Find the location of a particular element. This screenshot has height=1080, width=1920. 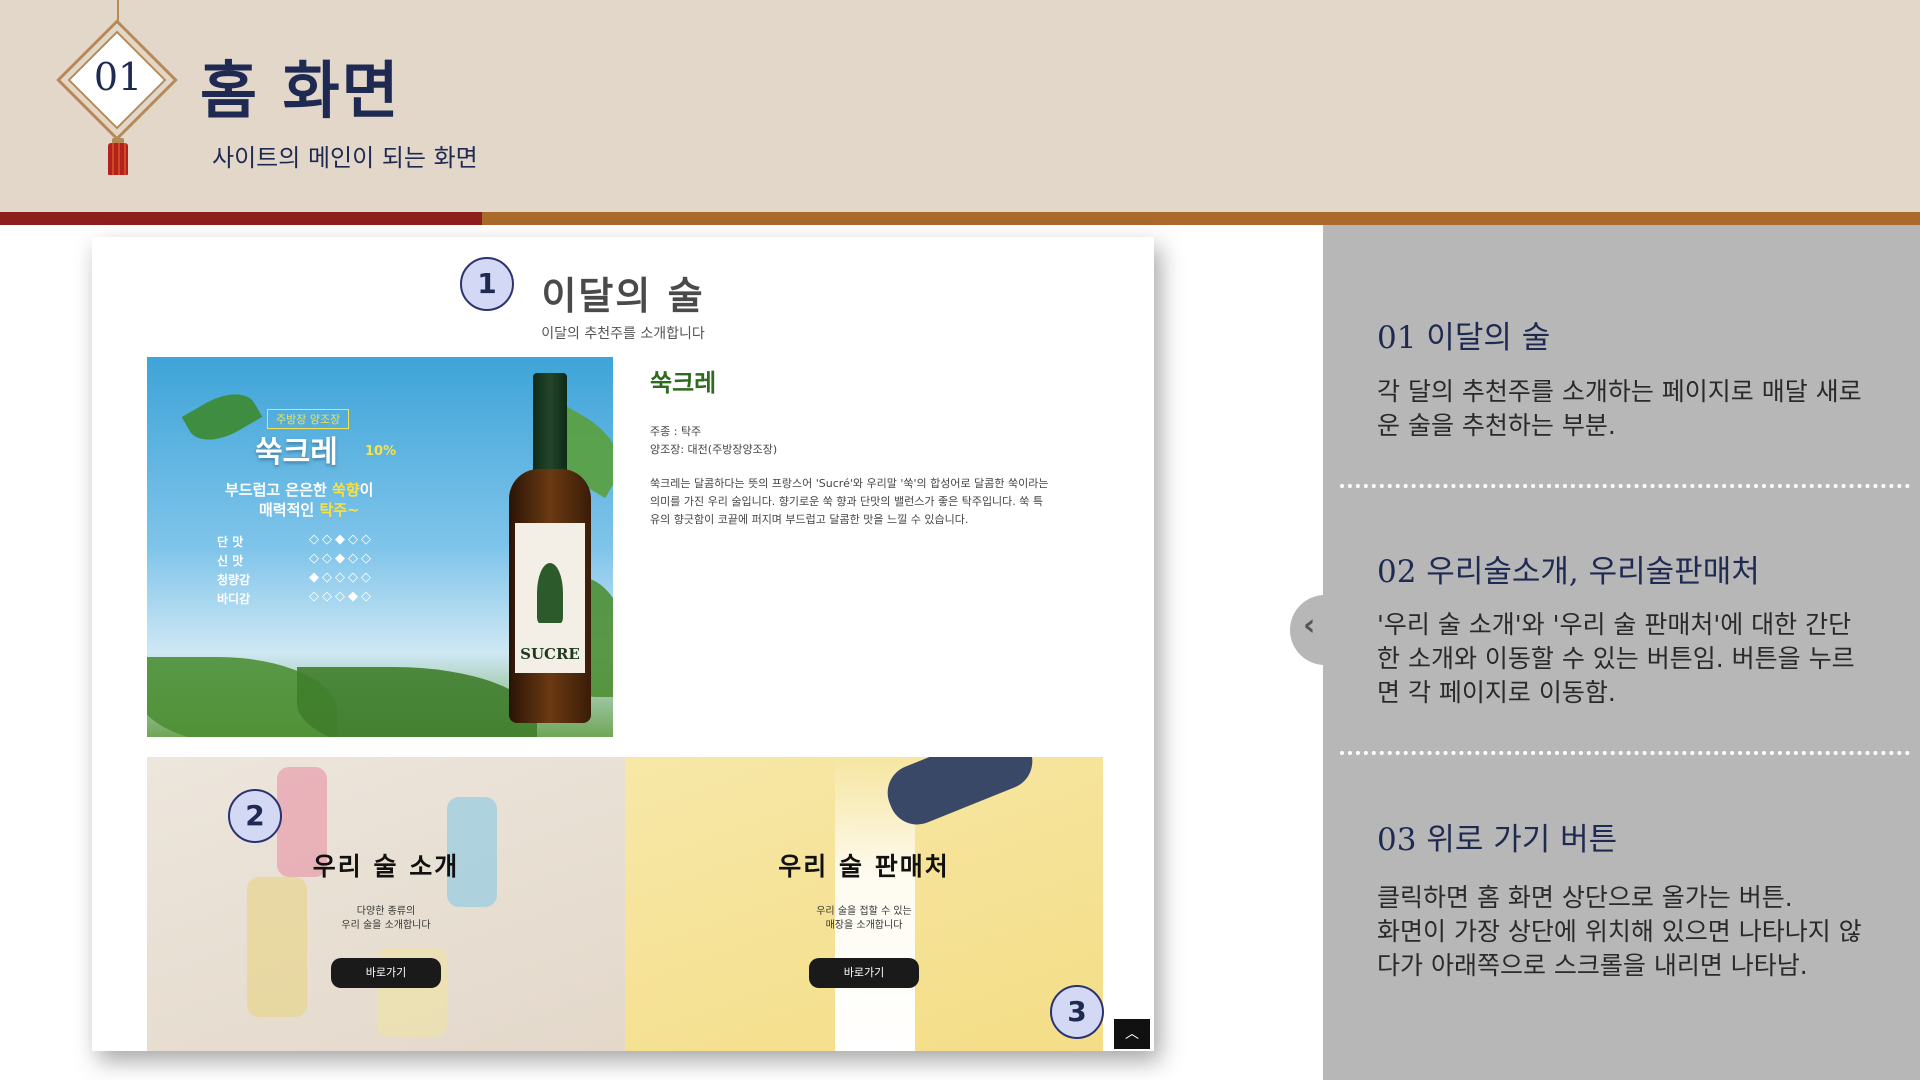

chevron-up-icon: ︿ is located at coordinates (1132, 1034).